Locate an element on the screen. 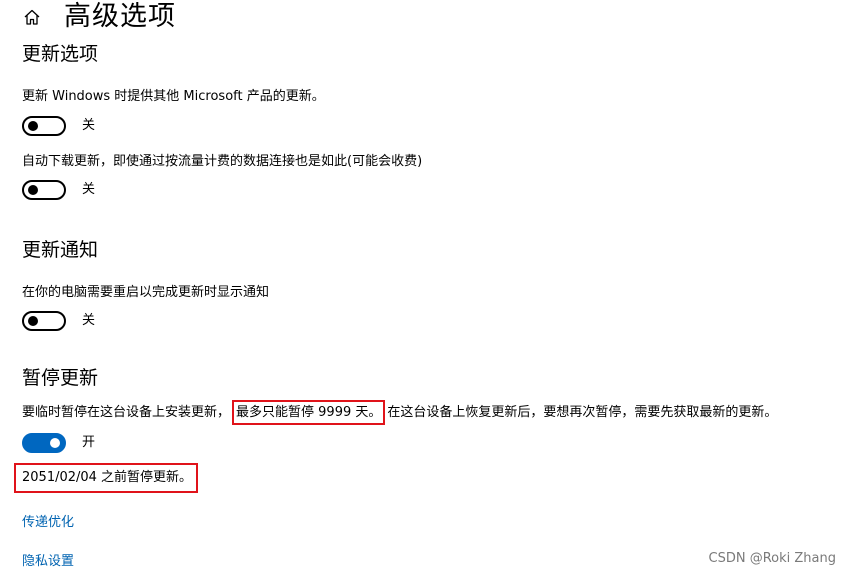  option-description: 自动下载更新，即使通过按流量计费的数据连接也是如此(可能会收费) is located at coordinates (222, 161).